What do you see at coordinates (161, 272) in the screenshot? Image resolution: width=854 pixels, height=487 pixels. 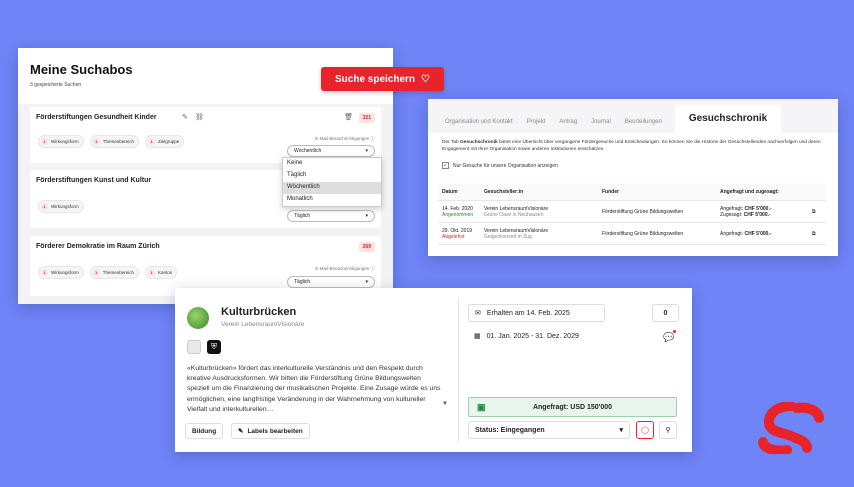 I see `filter-chip: 1 Kanton` at bounding box center [161, 272].